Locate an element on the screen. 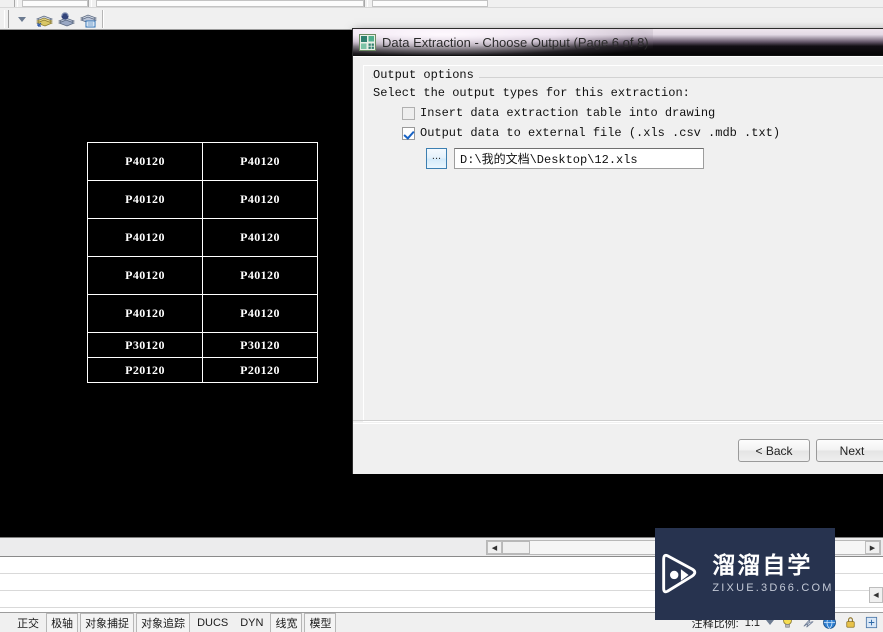  status-toggle-dyn: DYN is located at coordinates (251, 623).